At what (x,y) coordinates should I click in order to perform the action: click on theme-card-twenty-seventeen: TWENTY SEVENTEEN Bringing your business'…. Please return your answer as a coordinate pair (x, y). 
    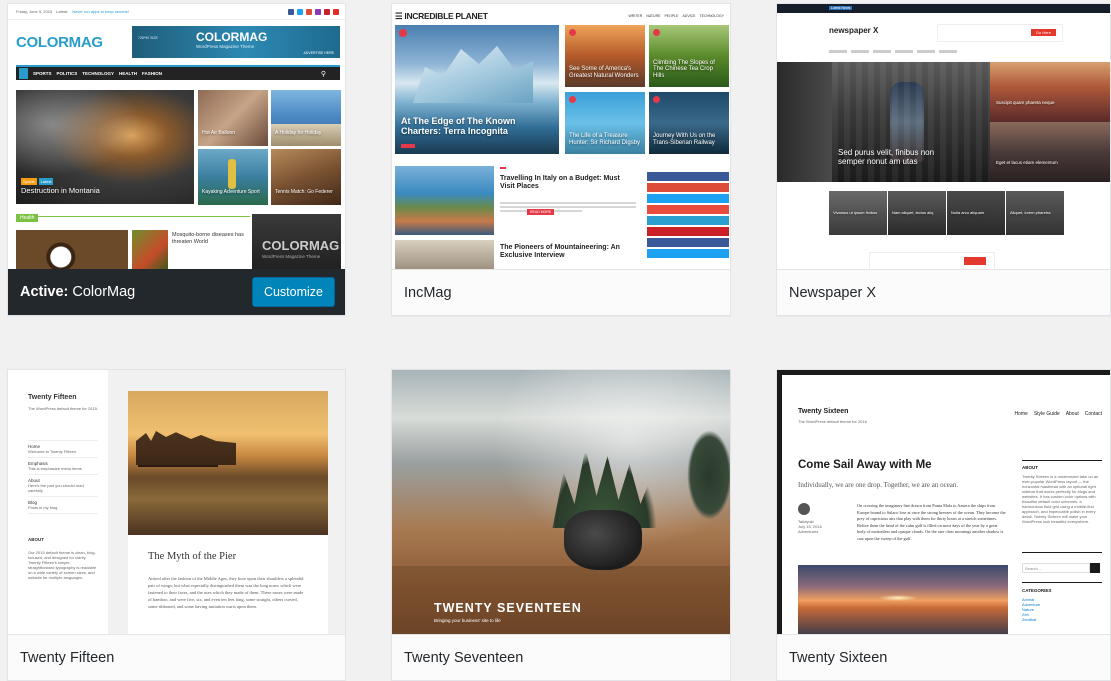
    Looking at the image, I should click on (561, 525).